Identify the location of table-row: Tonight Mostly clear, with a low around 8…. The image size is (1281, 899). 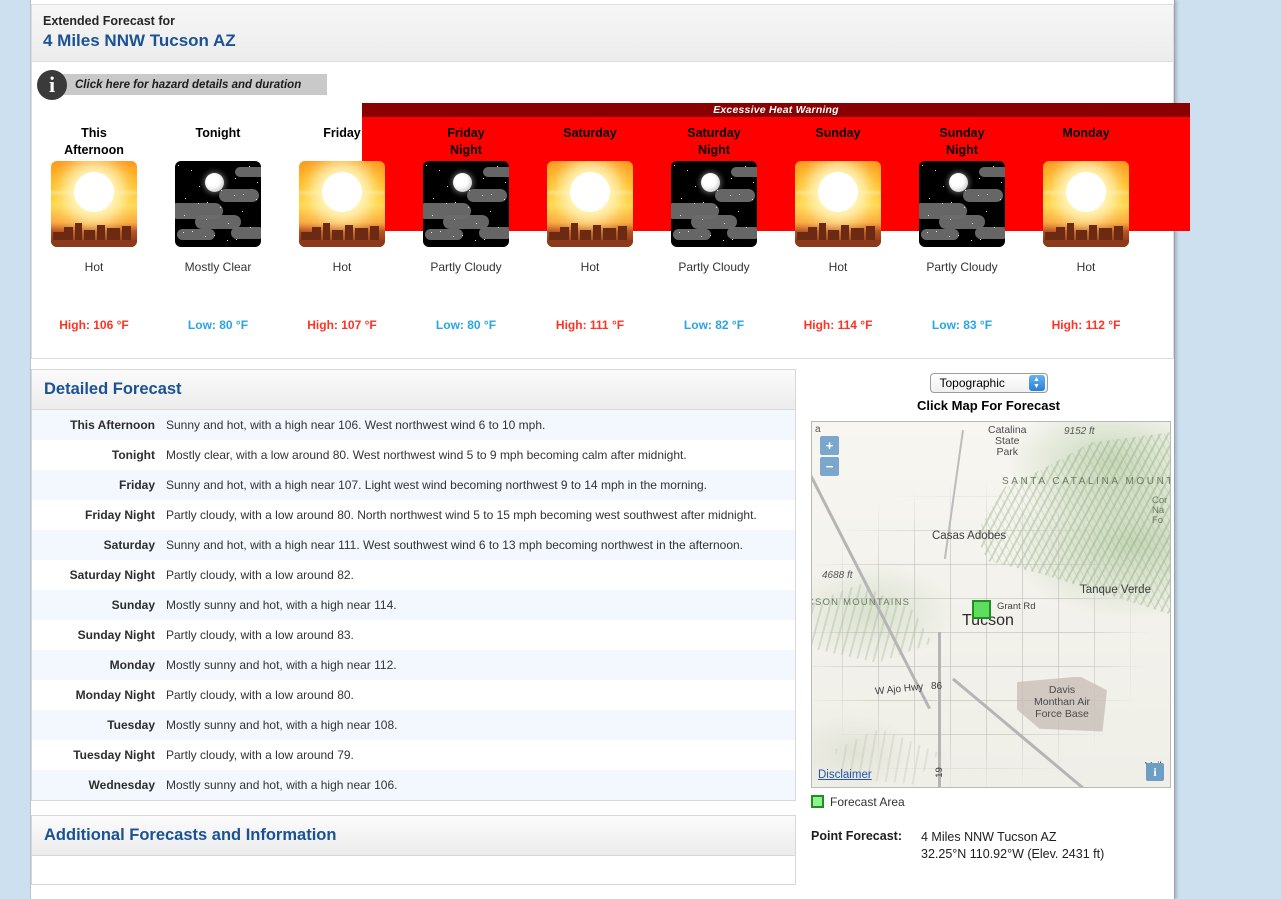
(413, 454).